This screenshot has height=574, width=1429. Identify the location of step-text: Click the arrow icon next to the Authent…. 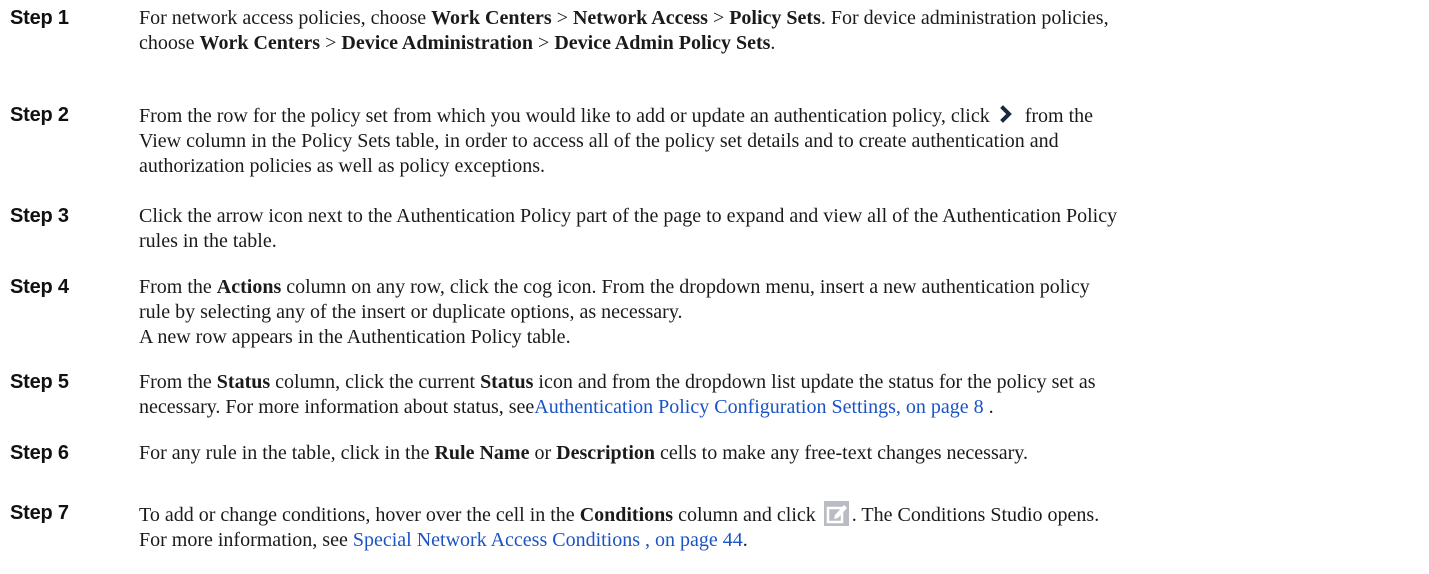
(628, 228).